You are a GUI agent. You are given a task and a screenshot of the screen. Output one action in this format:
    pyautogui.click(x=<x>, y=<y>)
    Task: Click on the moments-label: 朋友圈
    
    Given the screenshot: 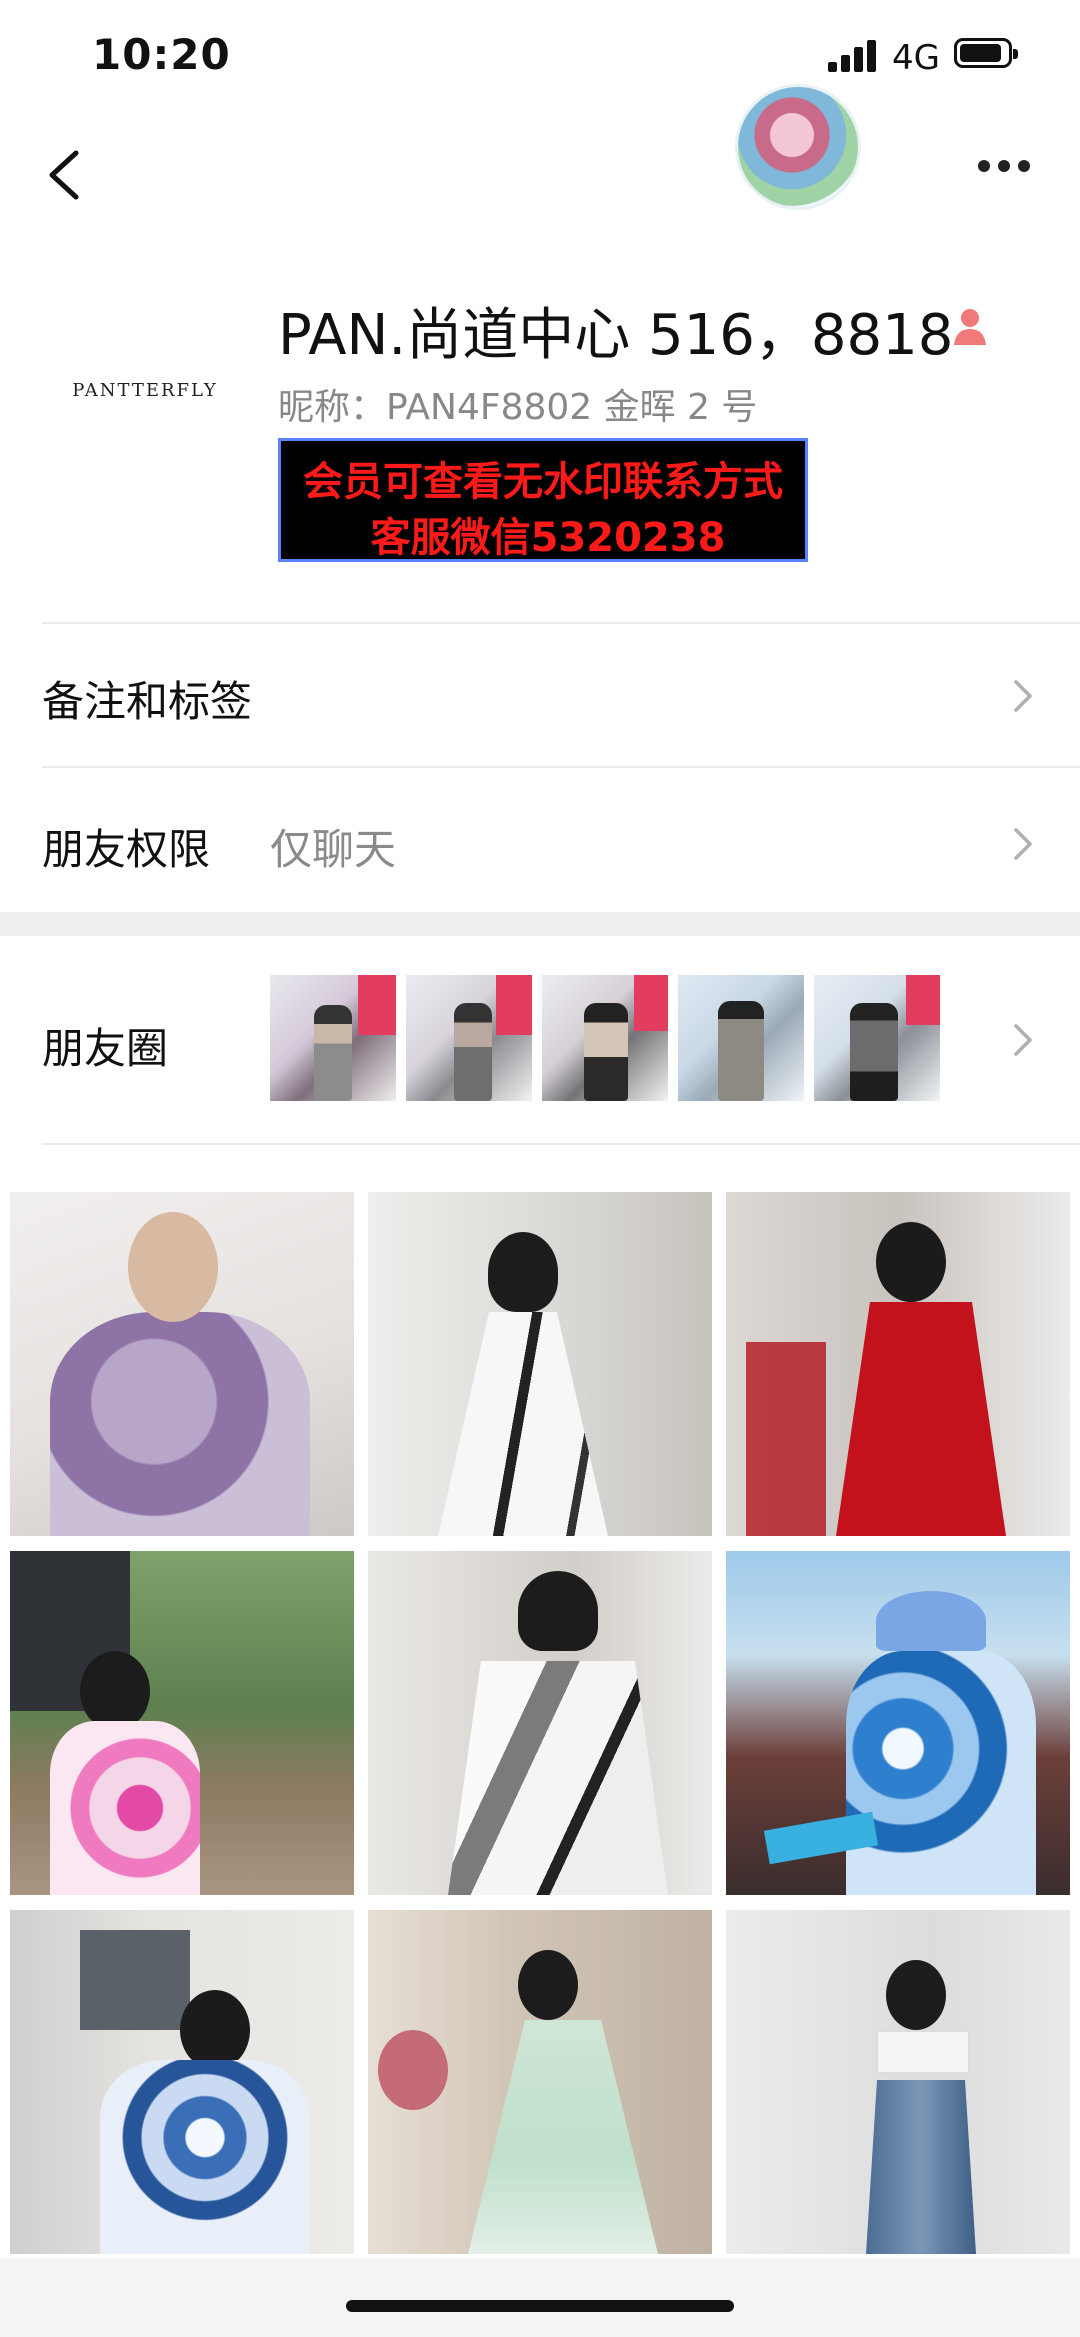 What is the action you would take?
    pyautogui.click(x=105, y=1048)
    